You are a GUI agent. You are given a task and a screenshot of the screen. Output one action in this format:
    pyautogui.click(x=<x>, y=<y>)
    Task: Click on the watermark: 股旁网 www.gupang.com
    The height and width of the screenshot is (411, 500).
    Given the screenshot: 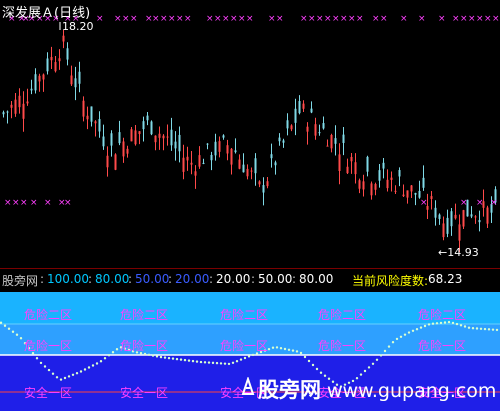 What is the action you would take?
    pyautogui.click(x=377, y=389)
    